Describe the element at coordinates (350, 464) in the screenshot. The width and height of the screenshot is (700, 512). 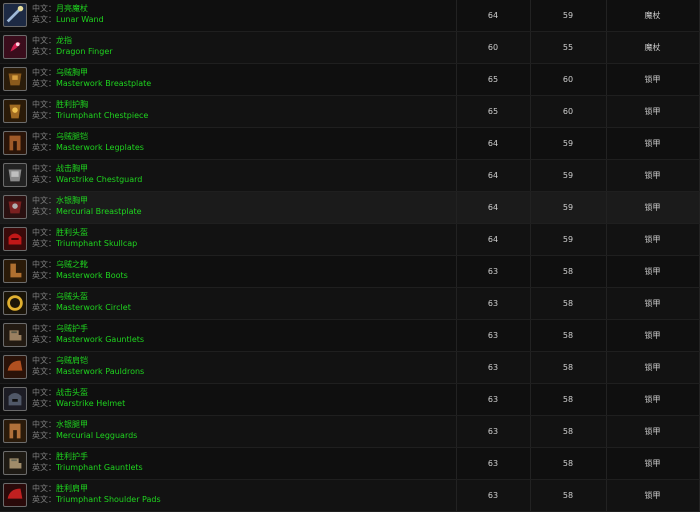
I see `table-row: 中文：胜利护手 英文：Triumphant Gauntlets 63 58 锁甲` at that location.